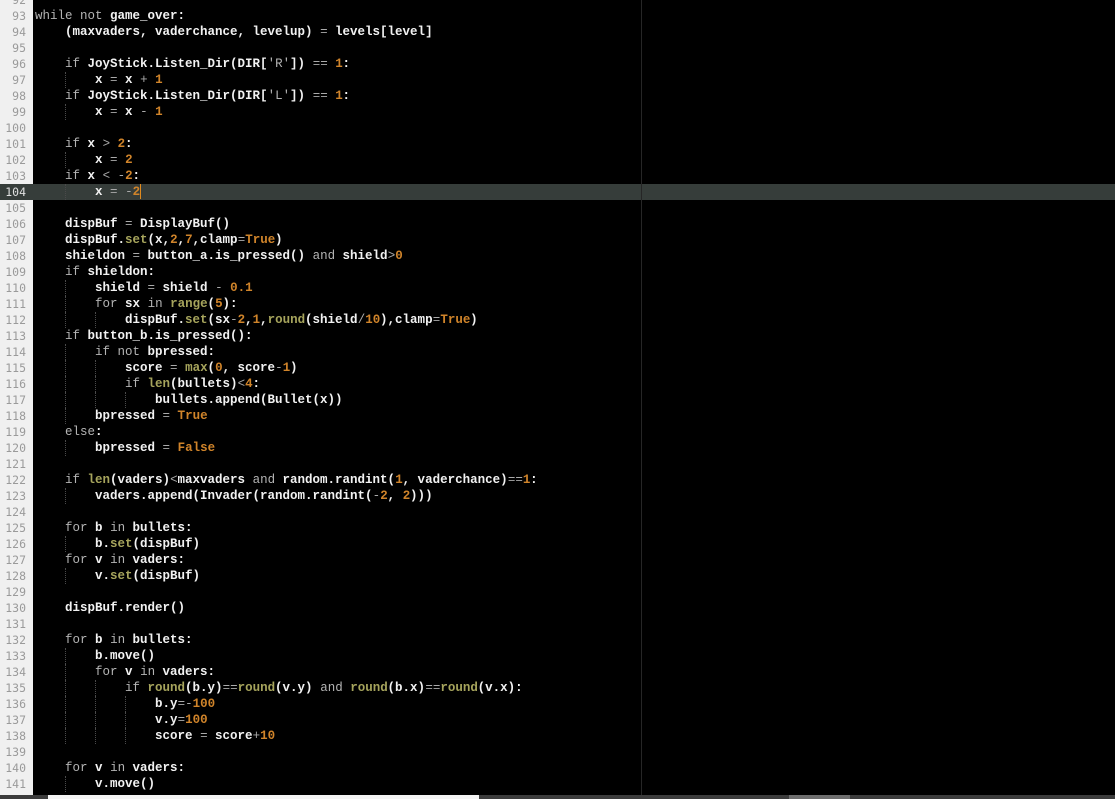 Image resolution: width=1115 pixels, height=799 pixels. I want to click on code-line: 121, so click(557, 464).